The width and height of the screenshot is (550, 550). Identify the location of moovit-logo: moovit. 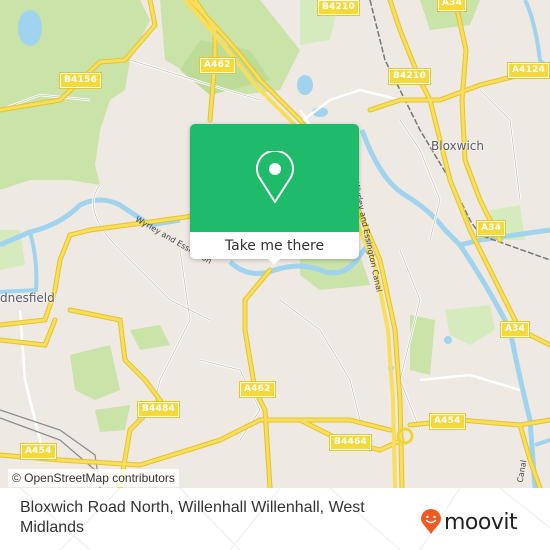
(469, 522).